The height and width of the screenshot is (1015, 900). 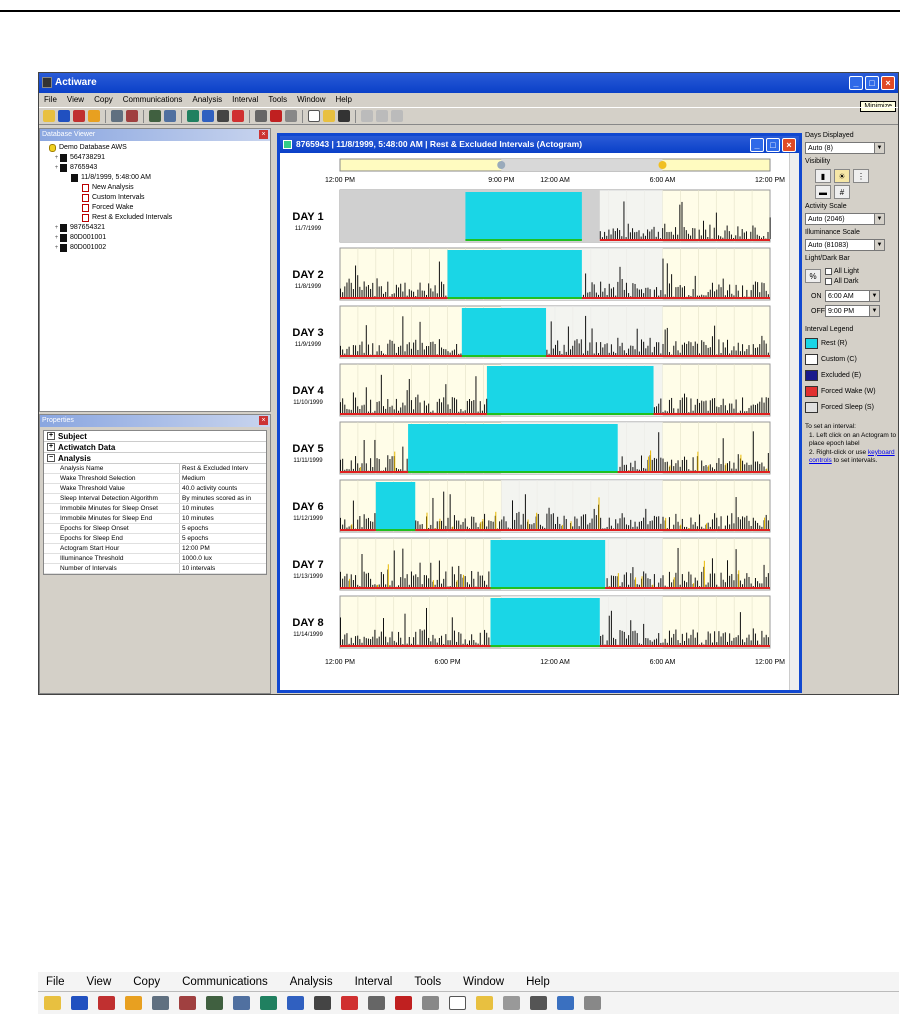 I want to click on actogram-scrollbar, so click(x=794, y=421).